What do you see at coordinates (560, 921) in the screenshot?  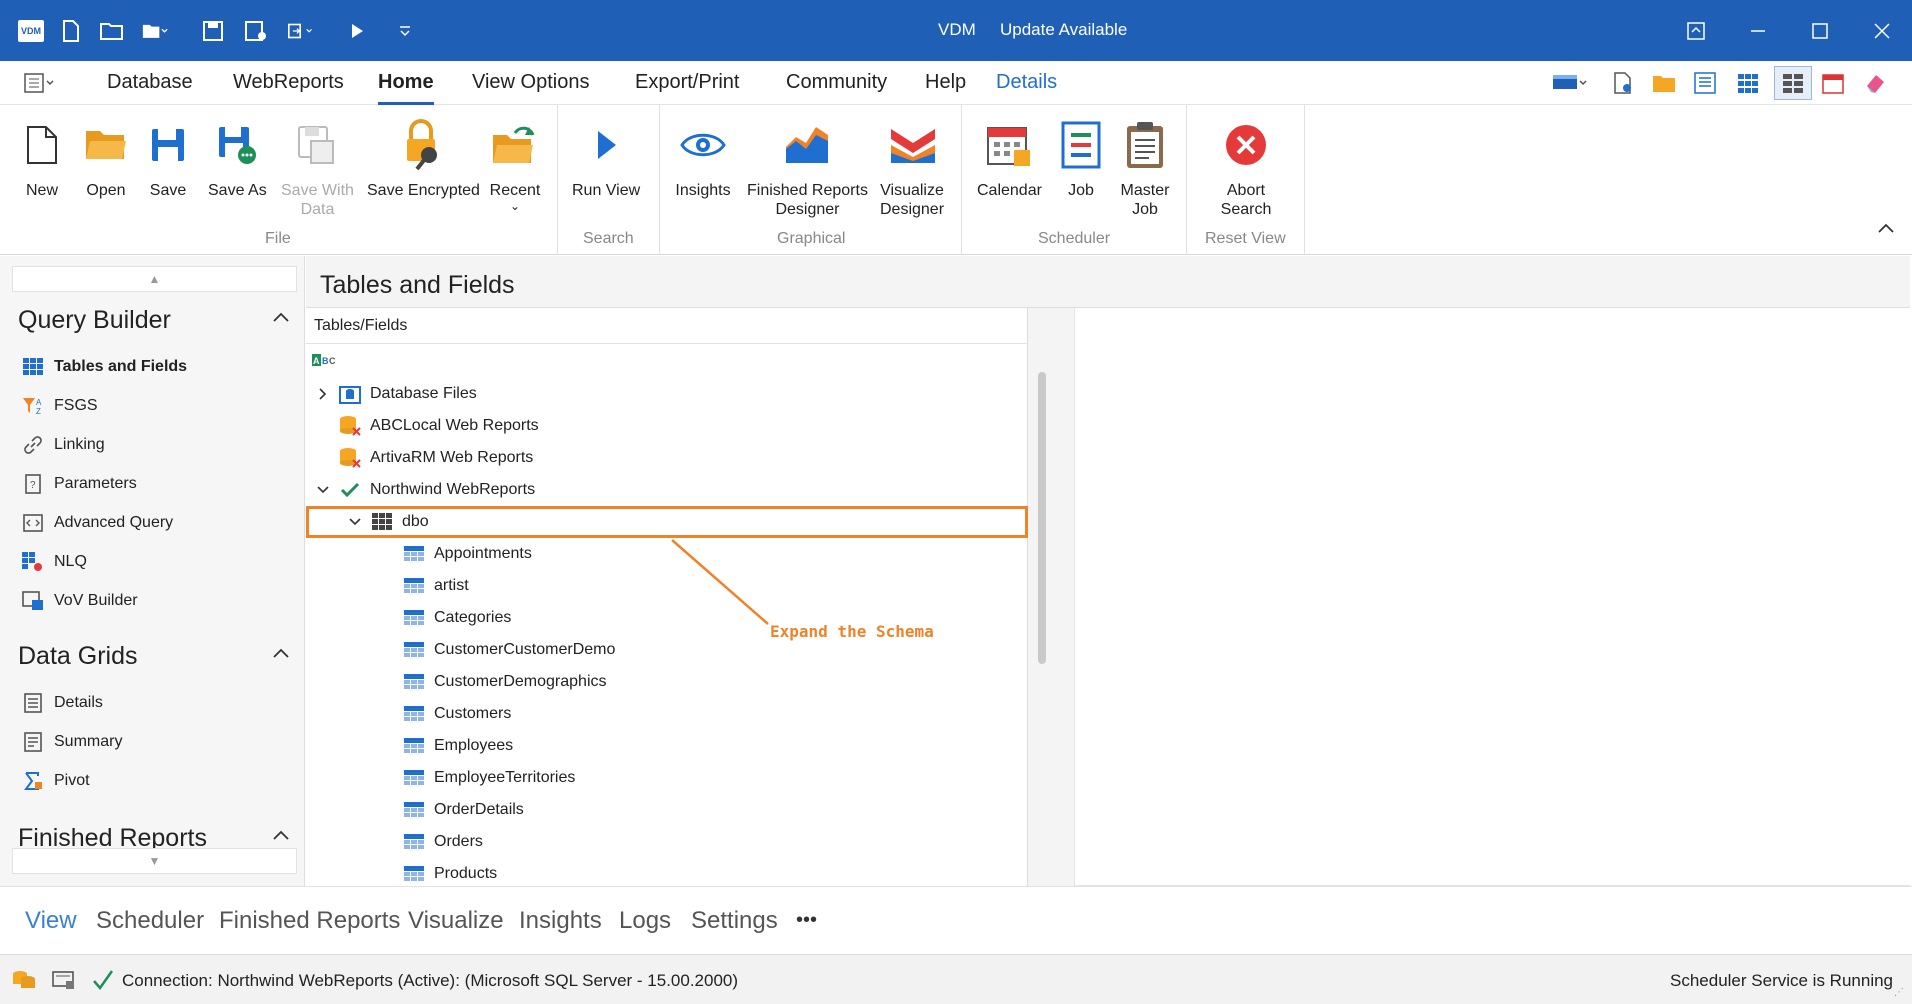 I see `tab-insights: Insights` at bounding box center [560, 921].